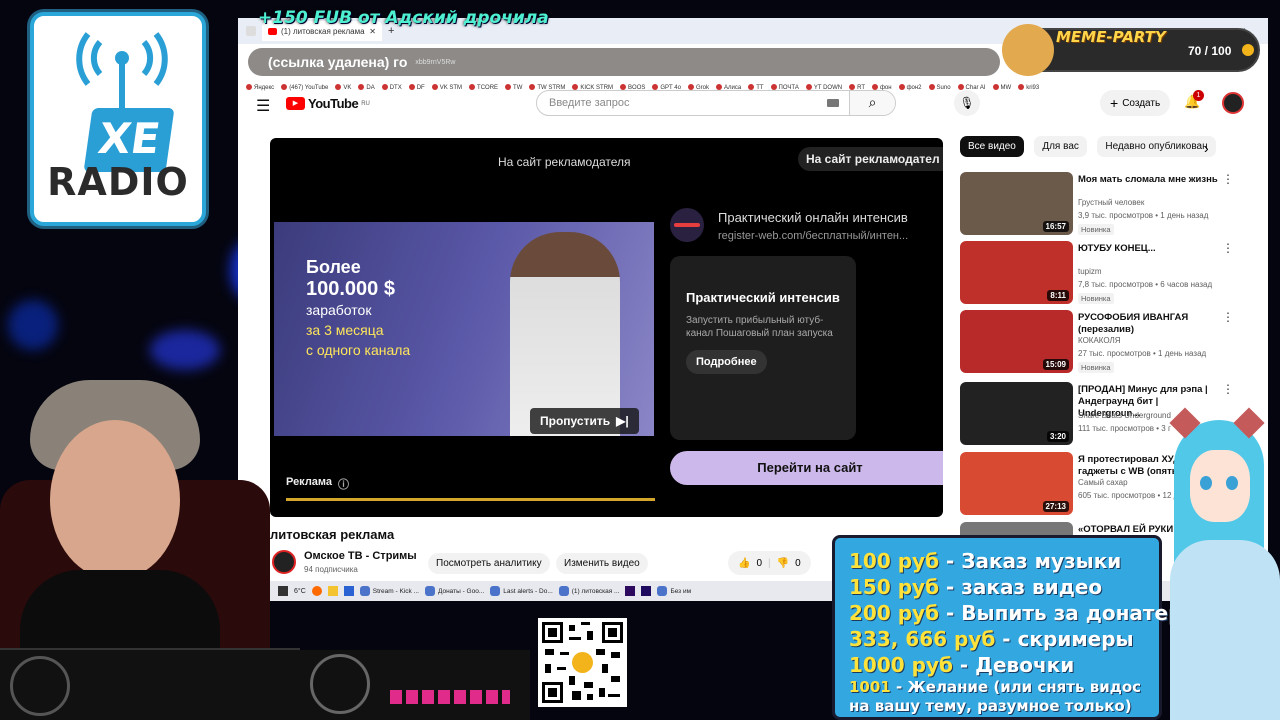 This screenshot has width=1280, height=720. Describe the element at coordinates (118, 182) in the screenshot. I see `logo-radio-text: RADIO` at that location.